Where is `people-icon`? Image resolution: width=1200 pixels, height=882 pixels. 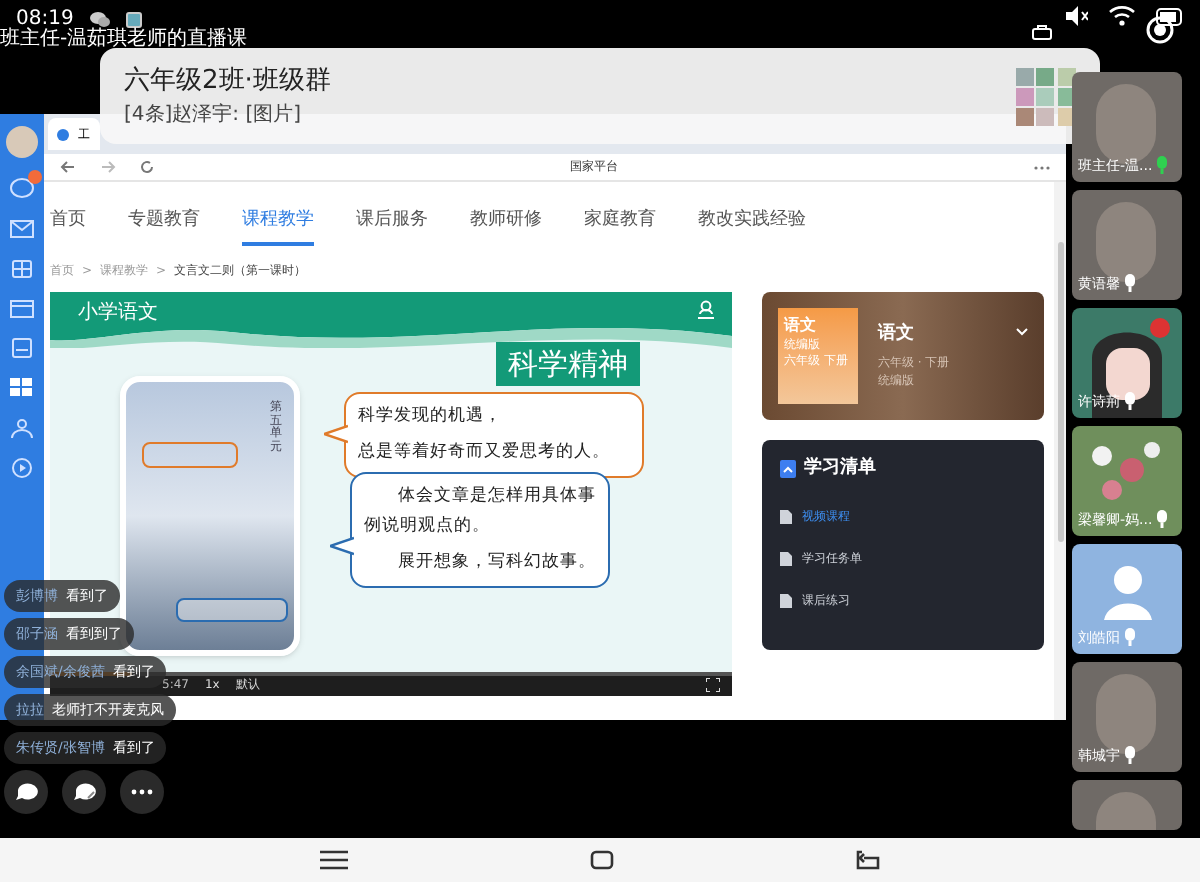
people-icon is located at coordinates (22, 428).